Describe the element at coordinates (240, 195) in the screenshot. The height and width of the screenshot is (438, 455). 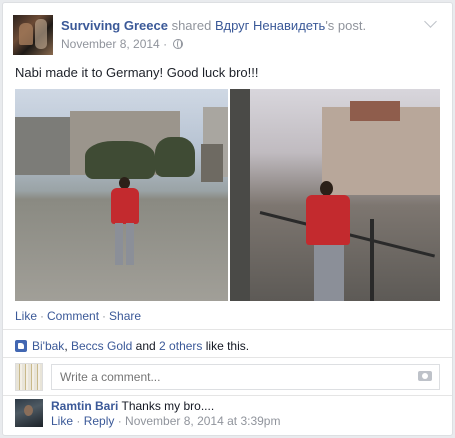
I see `pole` at that location.